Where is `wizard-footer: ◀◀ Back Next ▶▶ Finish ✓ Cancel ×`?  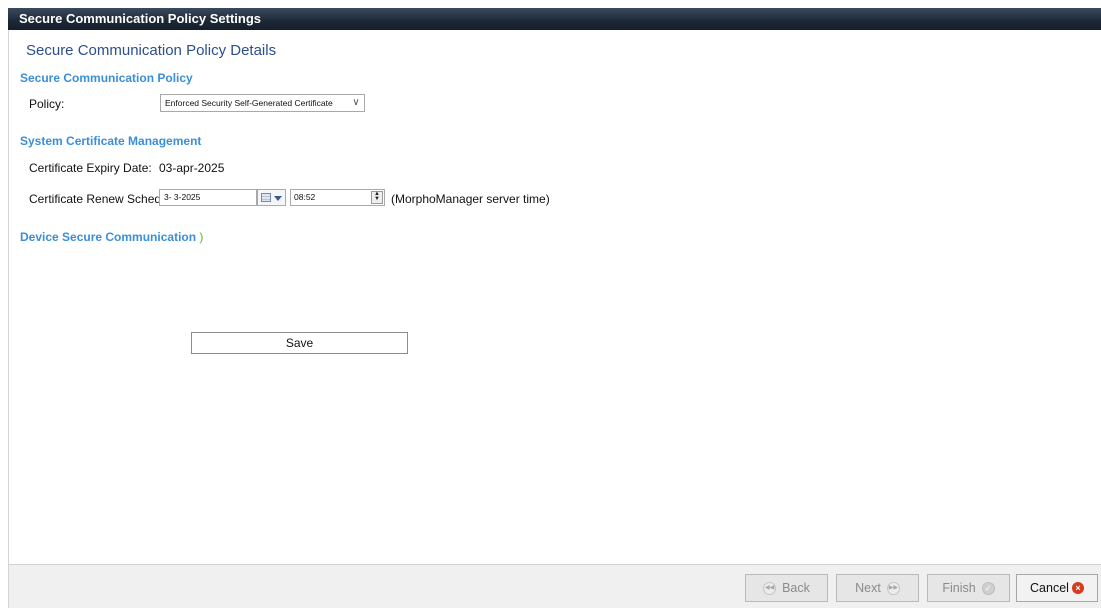 wizard-footer: ◀◀ Back Next ▶▶ Finish ✓ Cancel × is located at coordinates (555, 586).